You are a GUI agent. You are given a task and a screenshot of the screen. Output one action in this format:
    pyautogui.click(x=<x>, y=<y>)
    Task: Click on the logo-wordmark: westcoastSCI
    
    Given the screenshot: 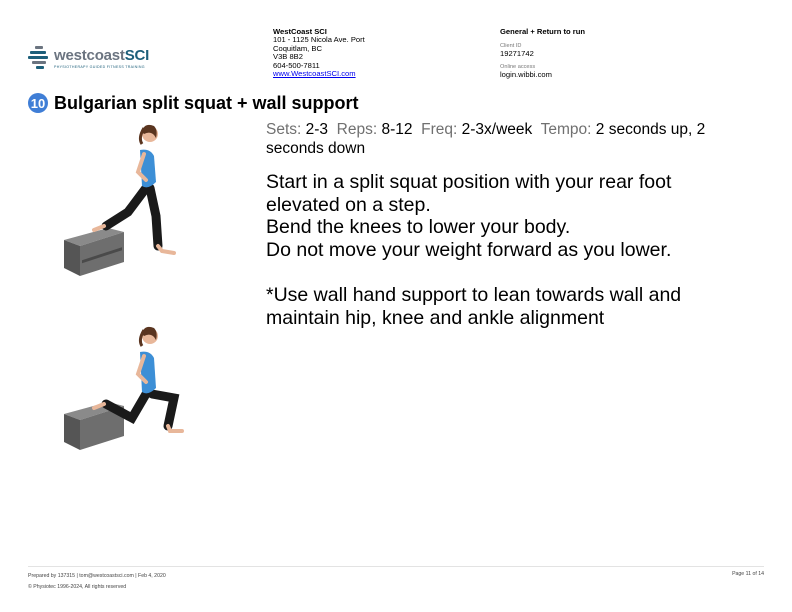 What is the action you would take?
    pyautogui.click(x=102, y=55)
    